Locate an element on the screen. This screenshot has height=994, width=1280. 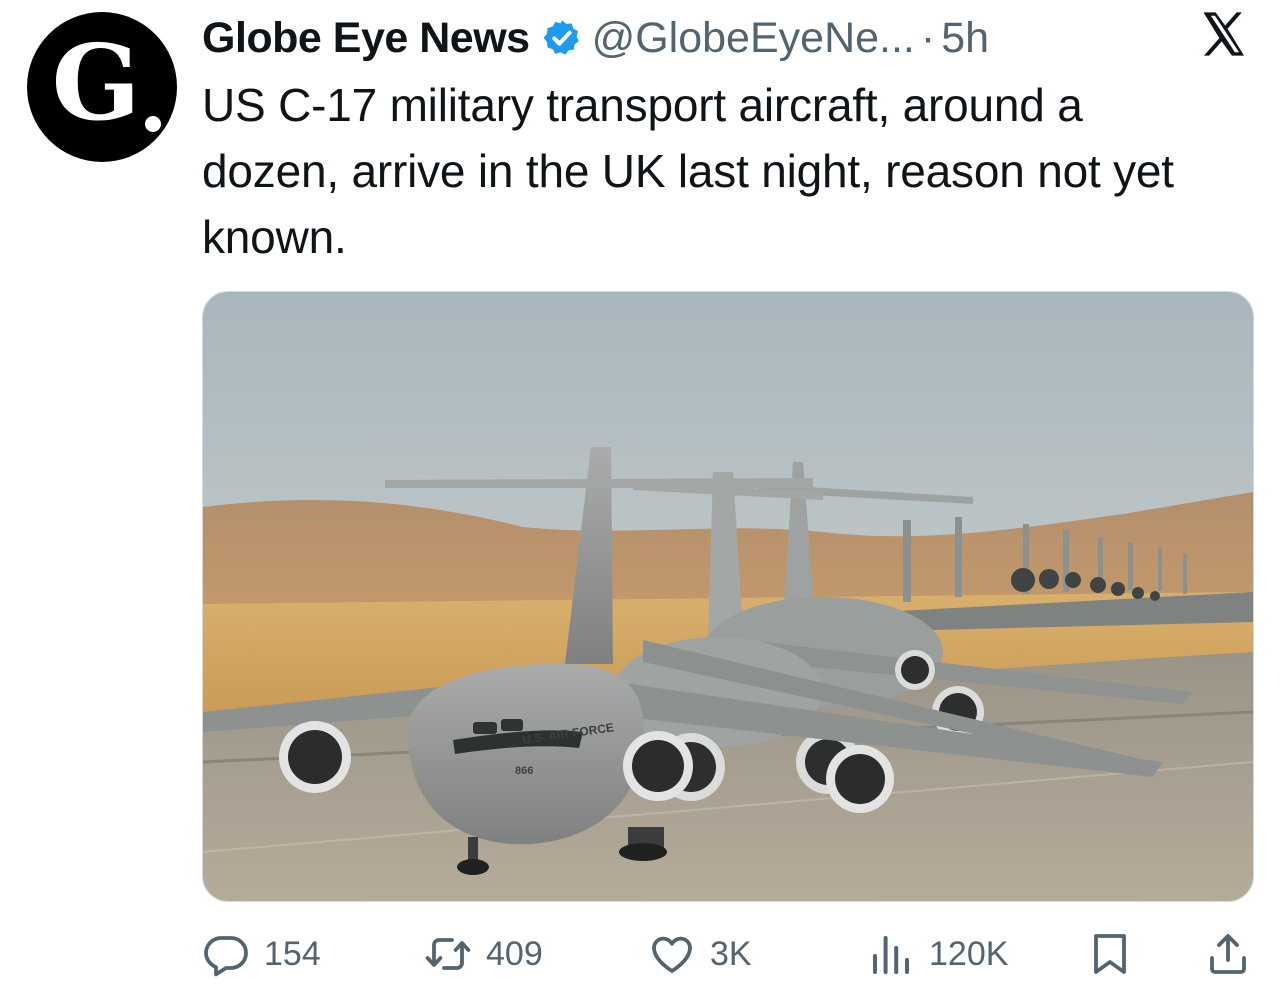
tweet-actions: 154 409 3K 120K is located at coordinates (727, 954).